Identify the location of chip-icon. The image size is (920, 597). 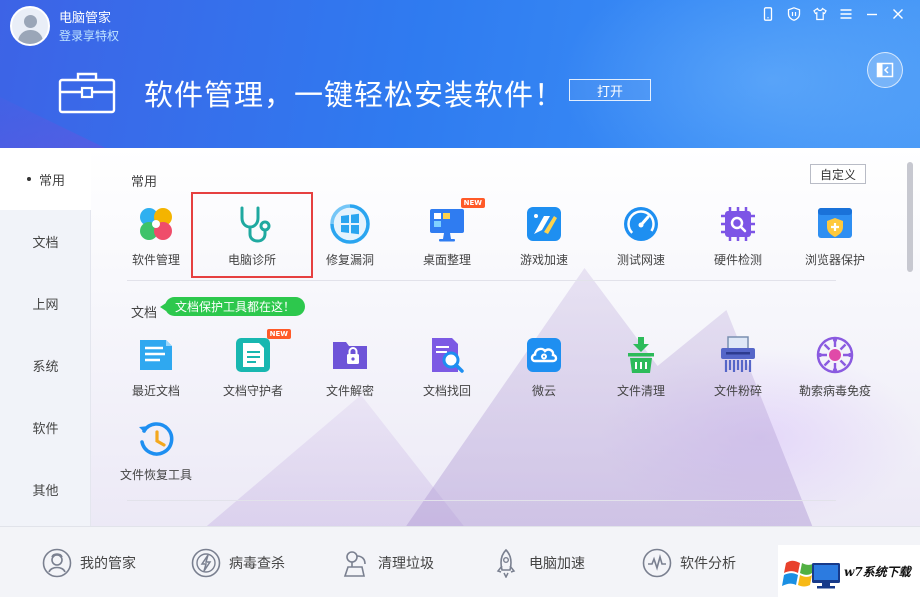
(738, 224).